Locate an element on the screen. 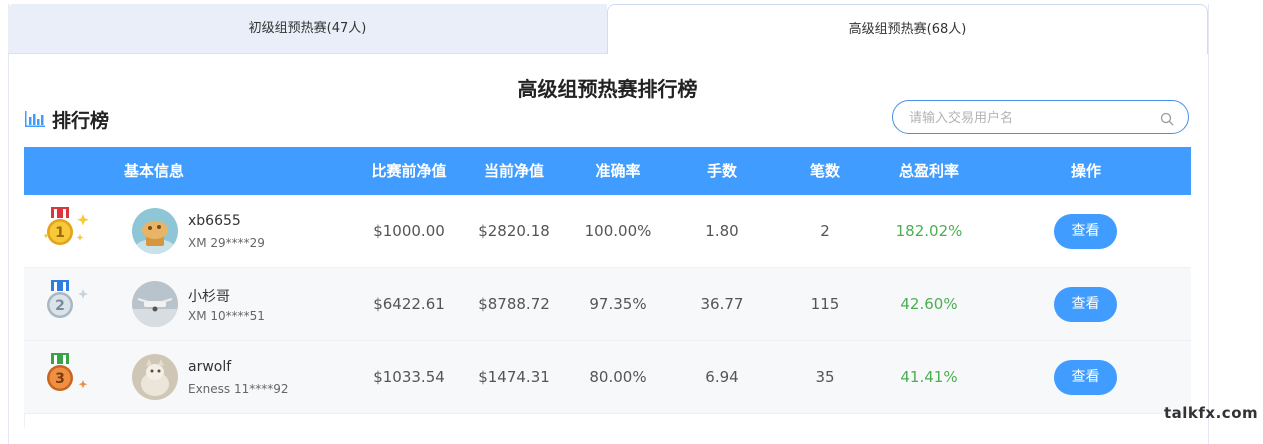  trades-cell: 115 is located at coordinates (825, 304).